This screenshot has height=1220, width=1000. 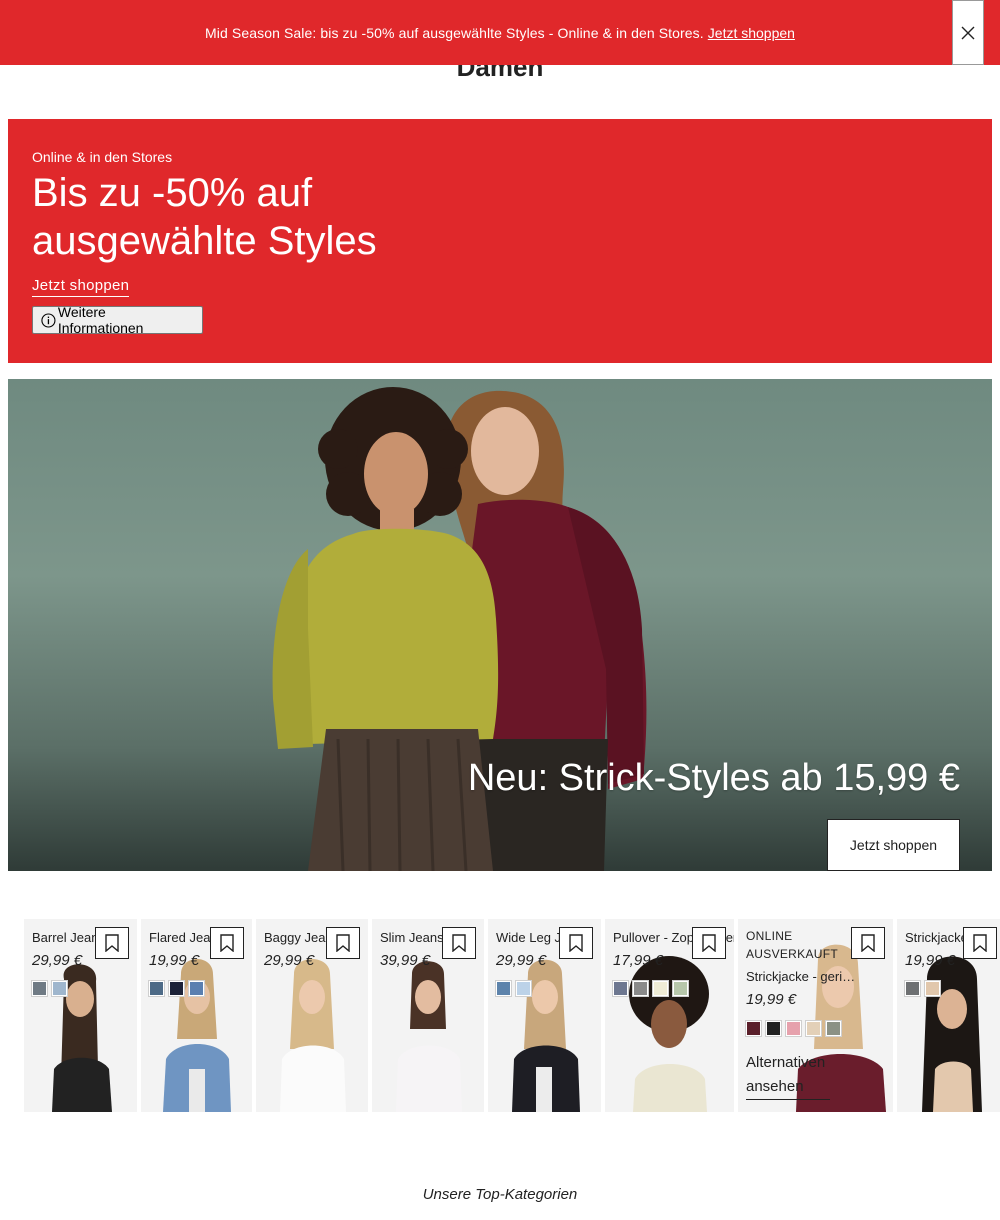 What do you see at coordinates (638, 960) in the screenshot?
I see `product-price: 17,99 €` at bounding box center [638, 960].